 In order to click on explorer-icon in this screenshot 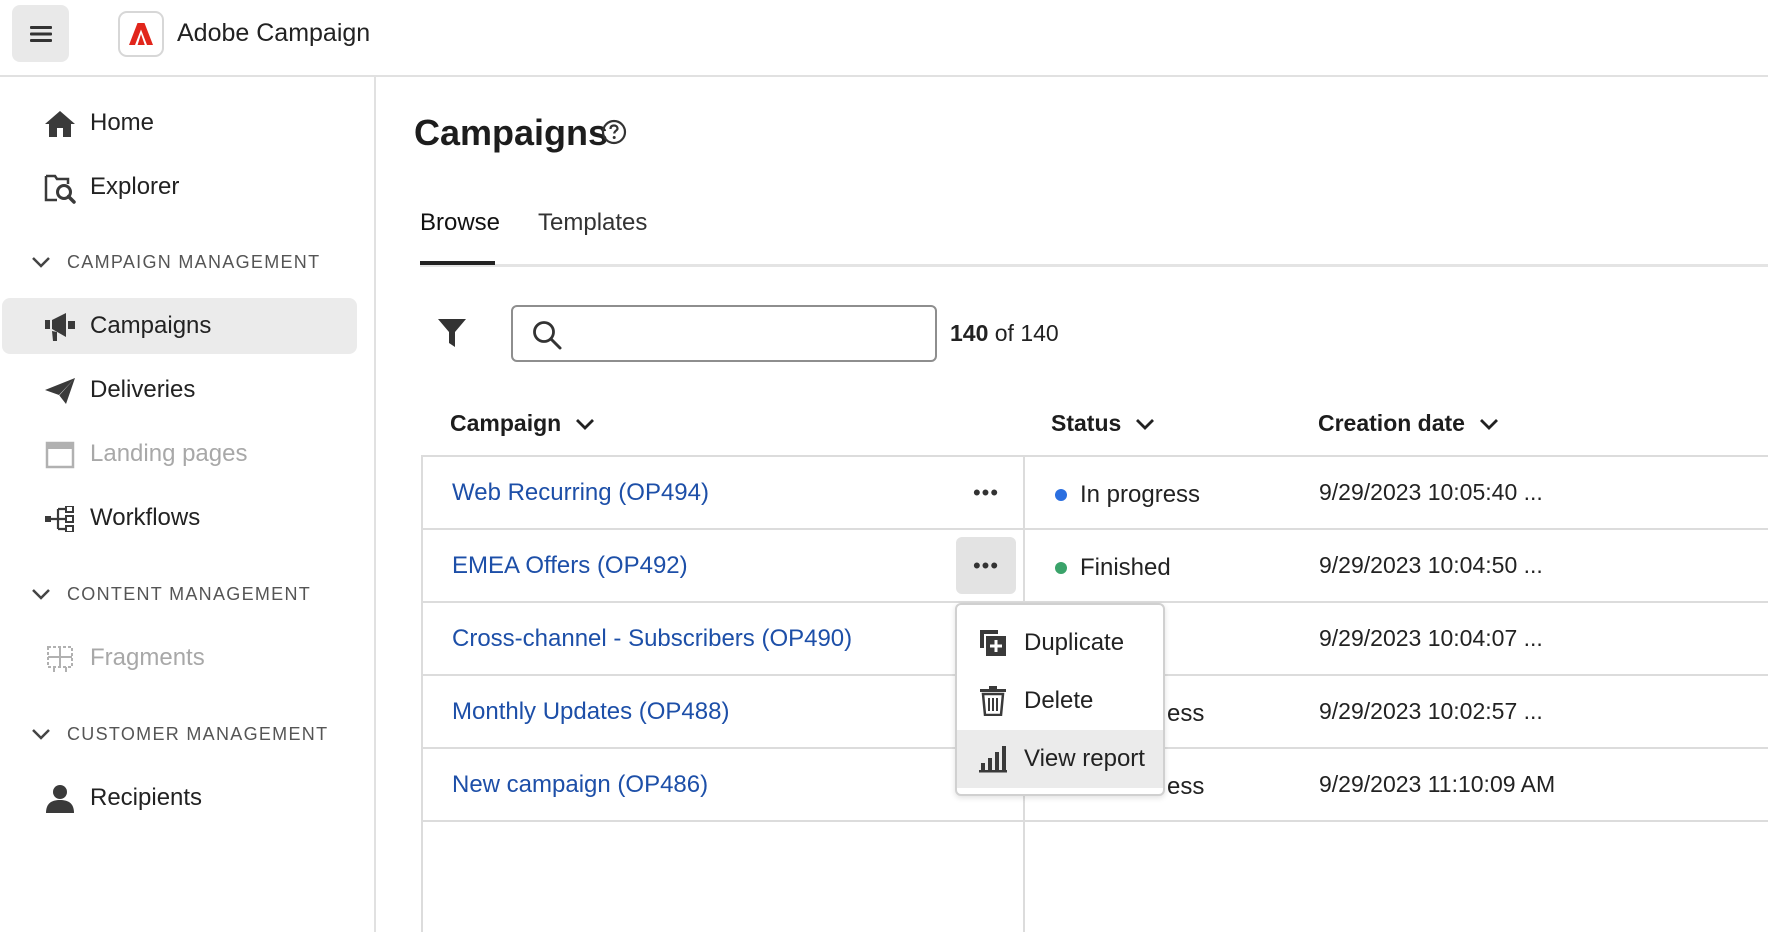, I will do `click(60, 188)`.